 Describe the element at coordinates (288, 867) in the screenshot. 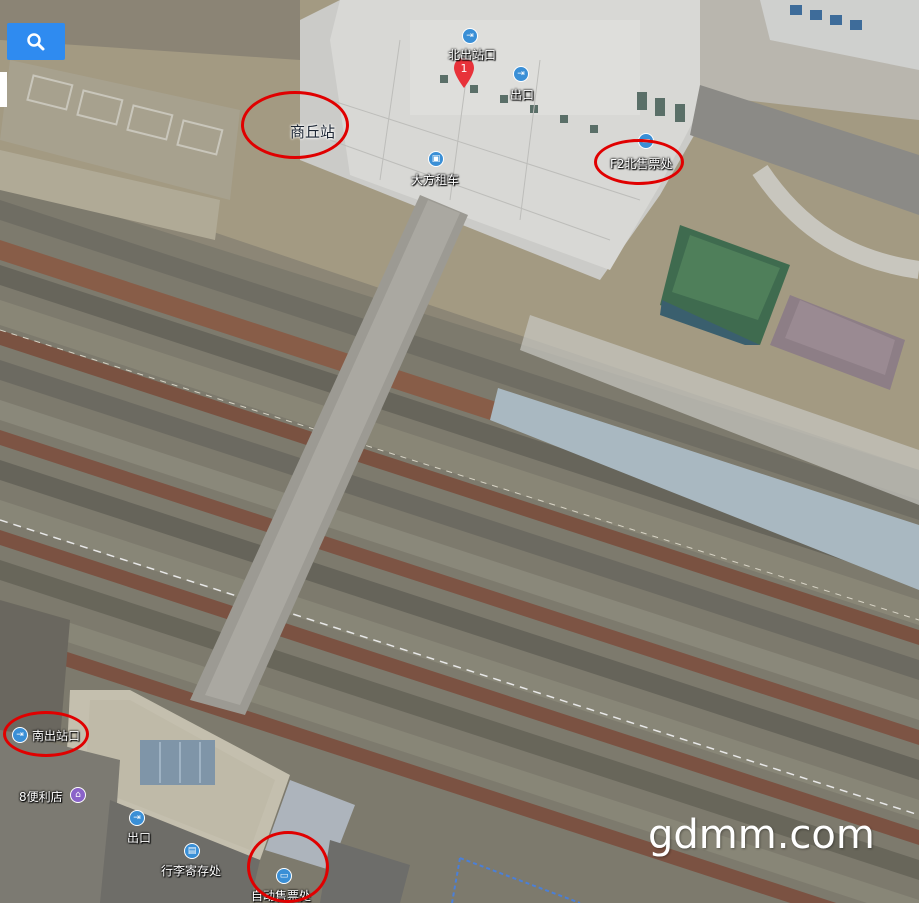

I see `highlight-circle-ticket-auto` at that location.